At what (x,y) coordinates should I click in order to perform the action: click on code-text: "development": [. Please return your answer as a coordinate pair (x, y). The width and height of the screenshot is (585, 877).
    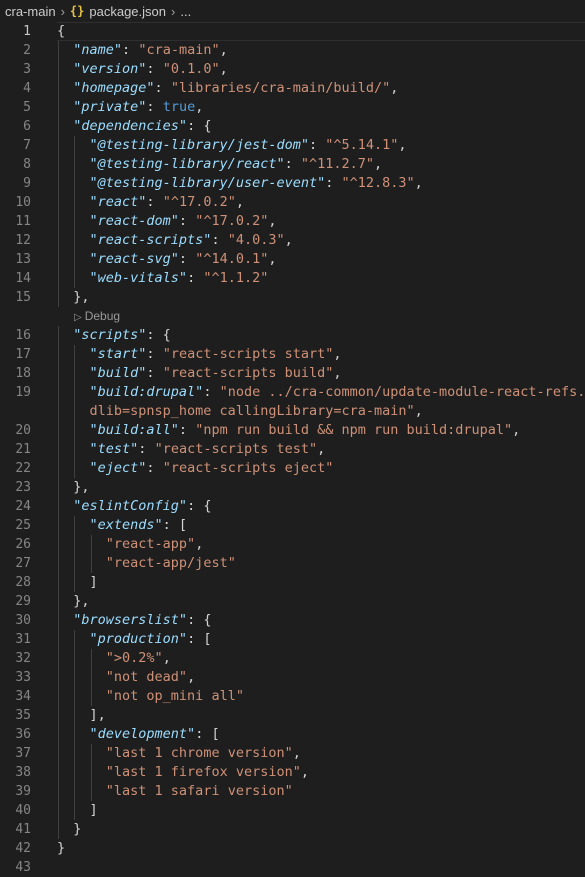
    Looking at the image, I should click on (138, 734).